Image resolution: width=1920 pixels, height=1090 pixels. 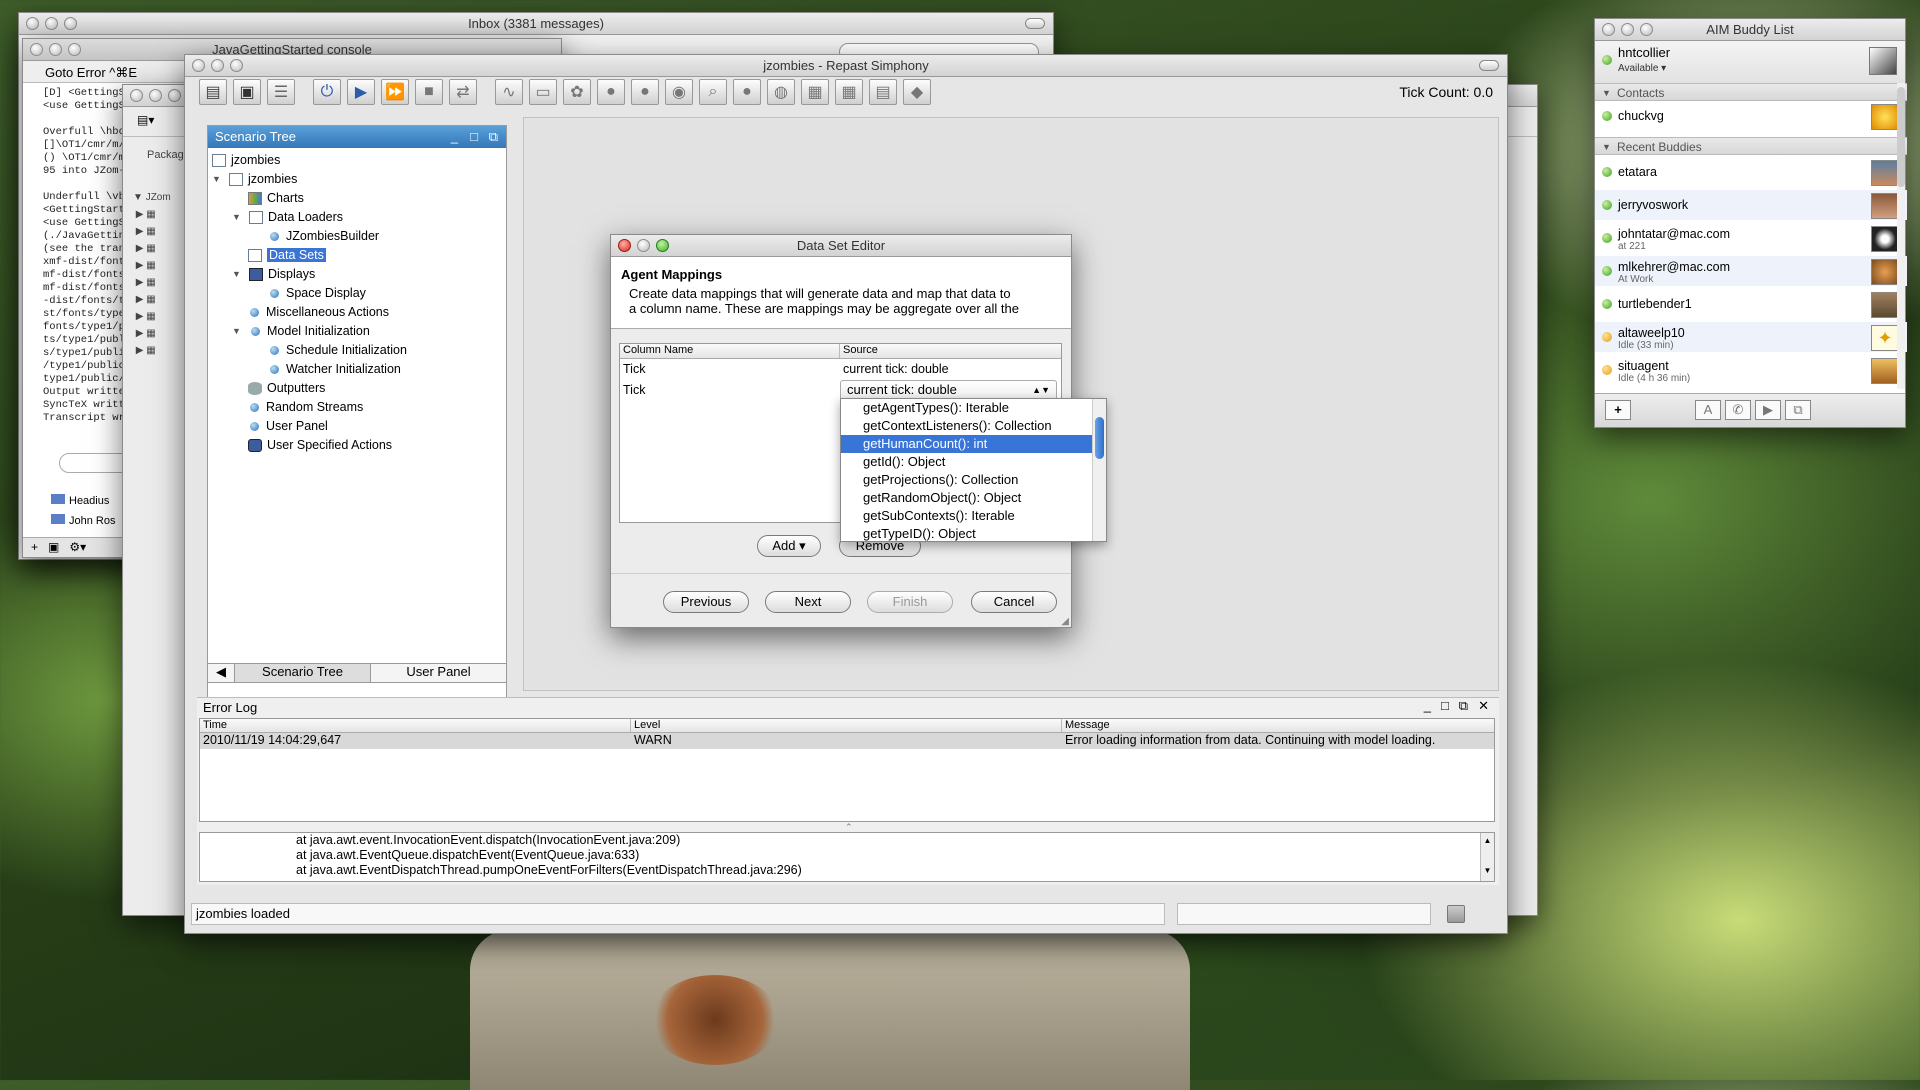 I want to click on dropdown-option-selected: getHumanCount(): int, so click(x=973, y=444).